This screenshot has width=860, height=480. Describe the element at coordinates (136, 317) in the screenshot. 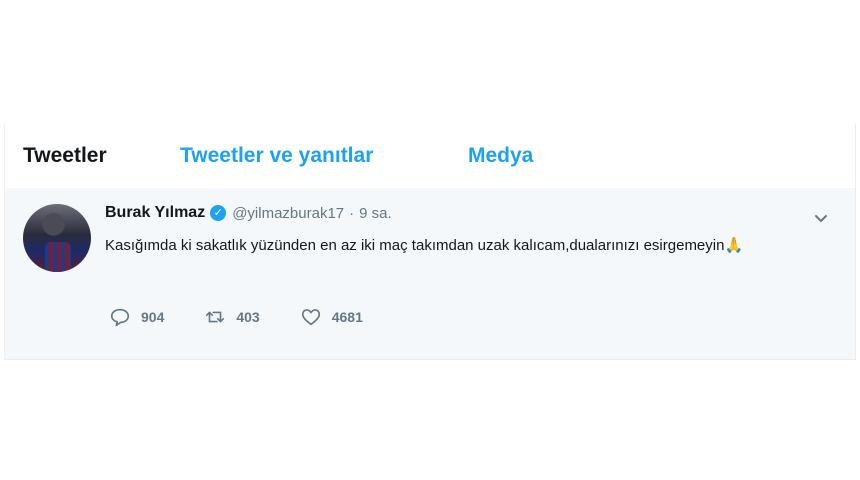

I see `reply-button: 904` at that location.